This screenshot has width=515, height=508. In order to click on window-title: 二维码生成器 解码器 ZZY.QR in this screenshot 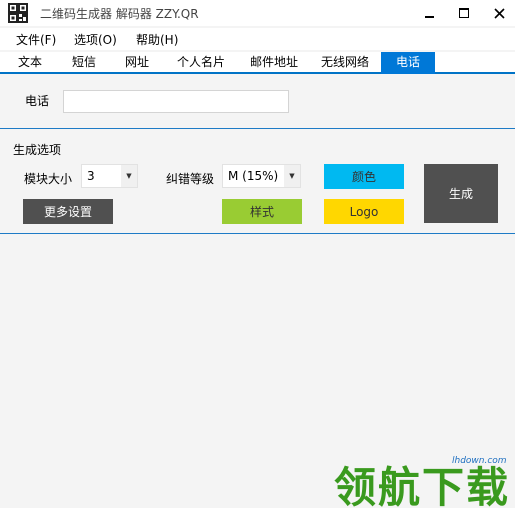, I will do `click(119, 14)`.